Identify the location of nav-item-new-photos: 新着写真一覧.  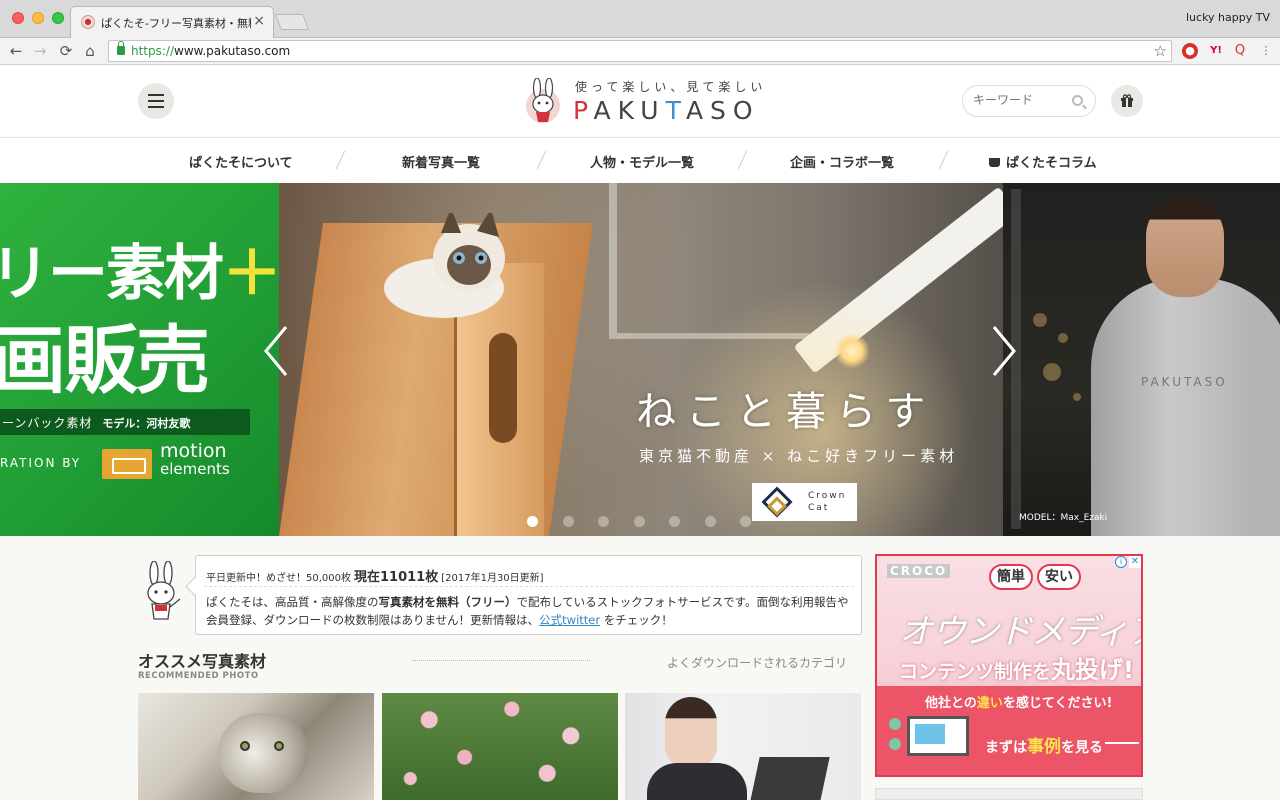
(441, 161).